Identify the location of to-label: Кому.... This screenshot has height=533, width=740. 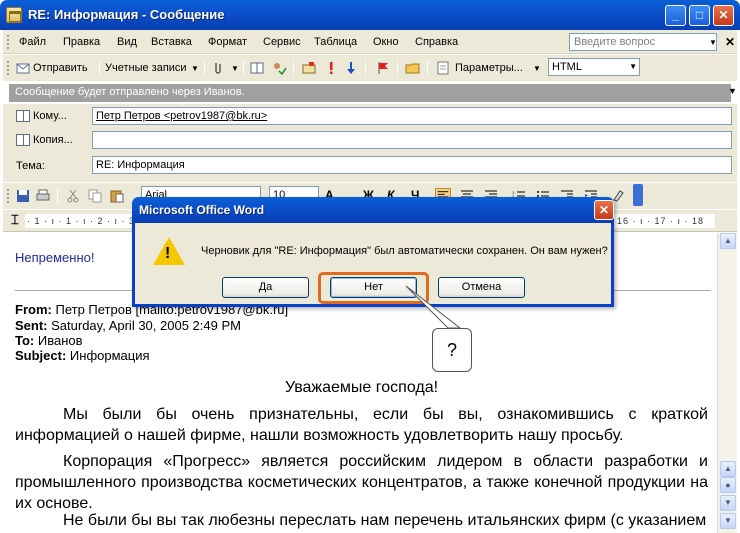
(50, 116).